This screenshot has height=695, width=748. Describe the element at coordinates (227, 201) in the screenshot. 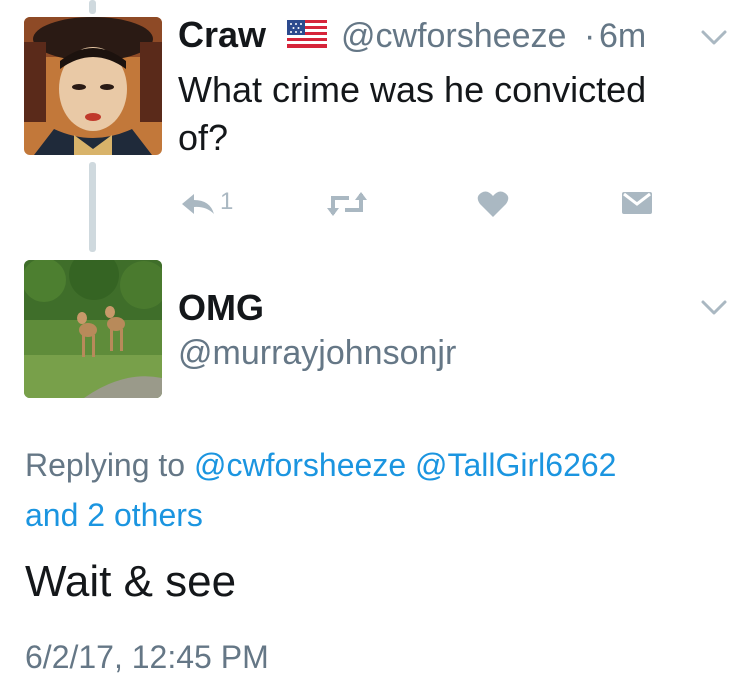

I see `reply-count: 1` at that location.